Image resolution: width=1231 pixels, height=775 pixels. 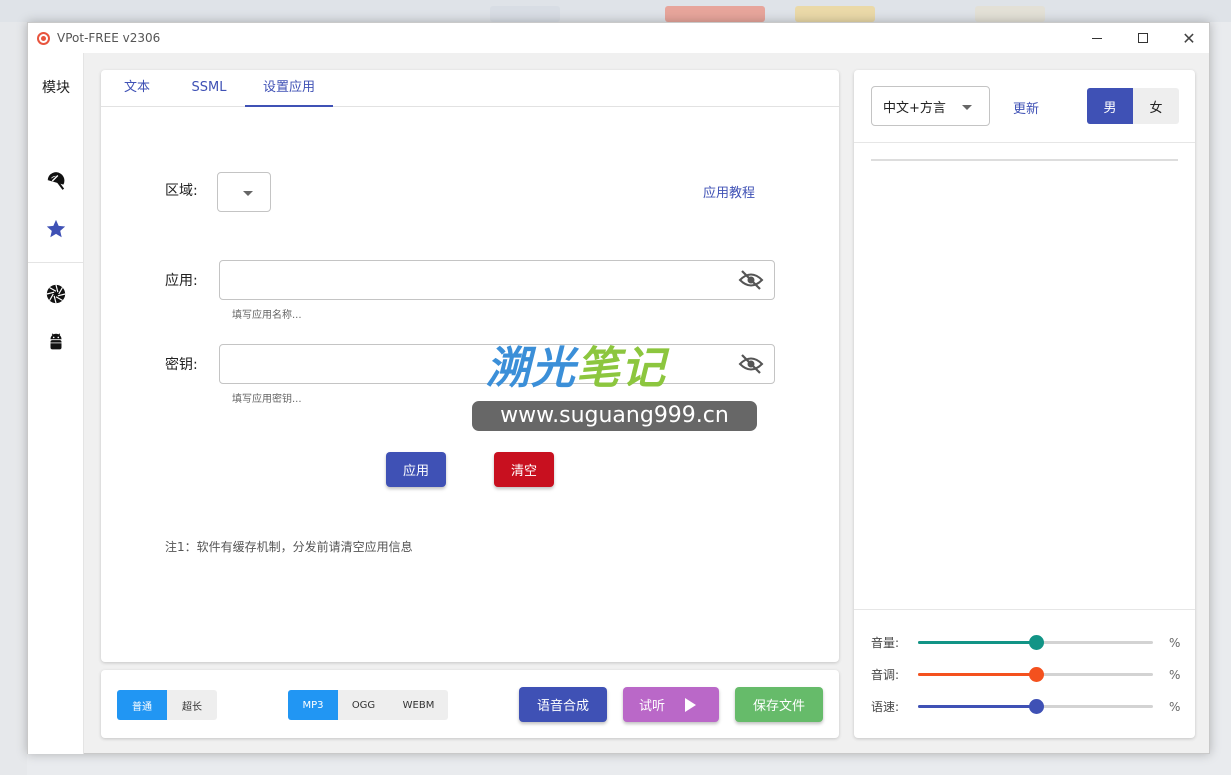 I want to click on preview-button: 试听, so click(x=671, y=704).